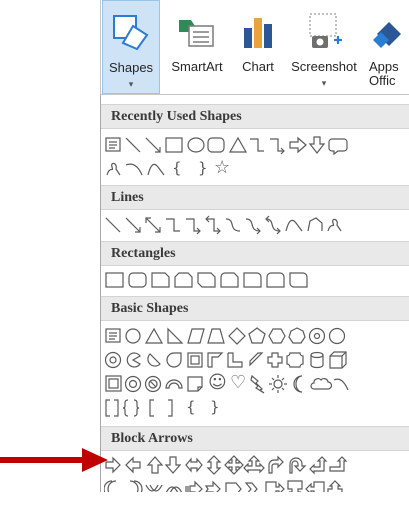 Image resolution: width=409 pixels, height=506 pixels. What do you see at coordinates (298, 145) in the screenshot?
I see `right-arrow-shape-icon` at bounding box center [298, 145].